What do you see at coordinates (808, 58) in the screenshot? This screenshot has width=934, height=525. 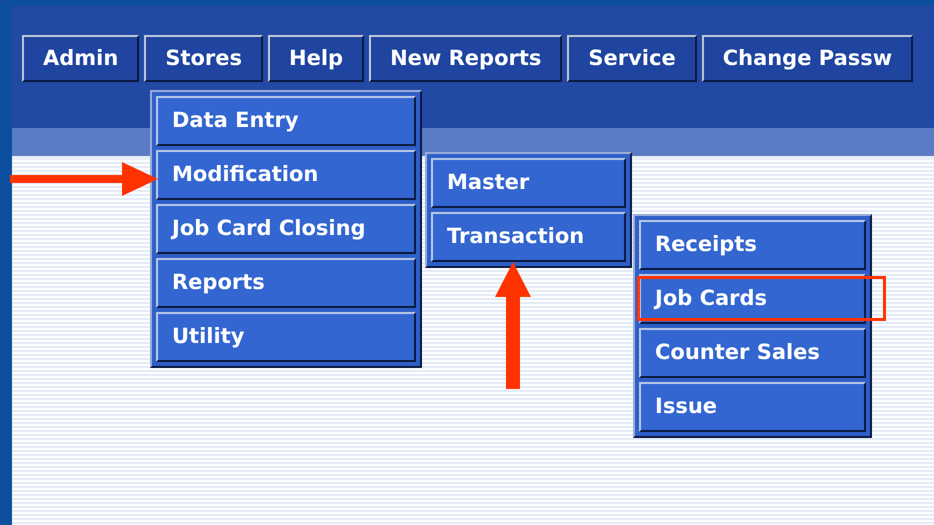 I see `menu-bar-button: Change Passw` at bounding box center [808, 58].